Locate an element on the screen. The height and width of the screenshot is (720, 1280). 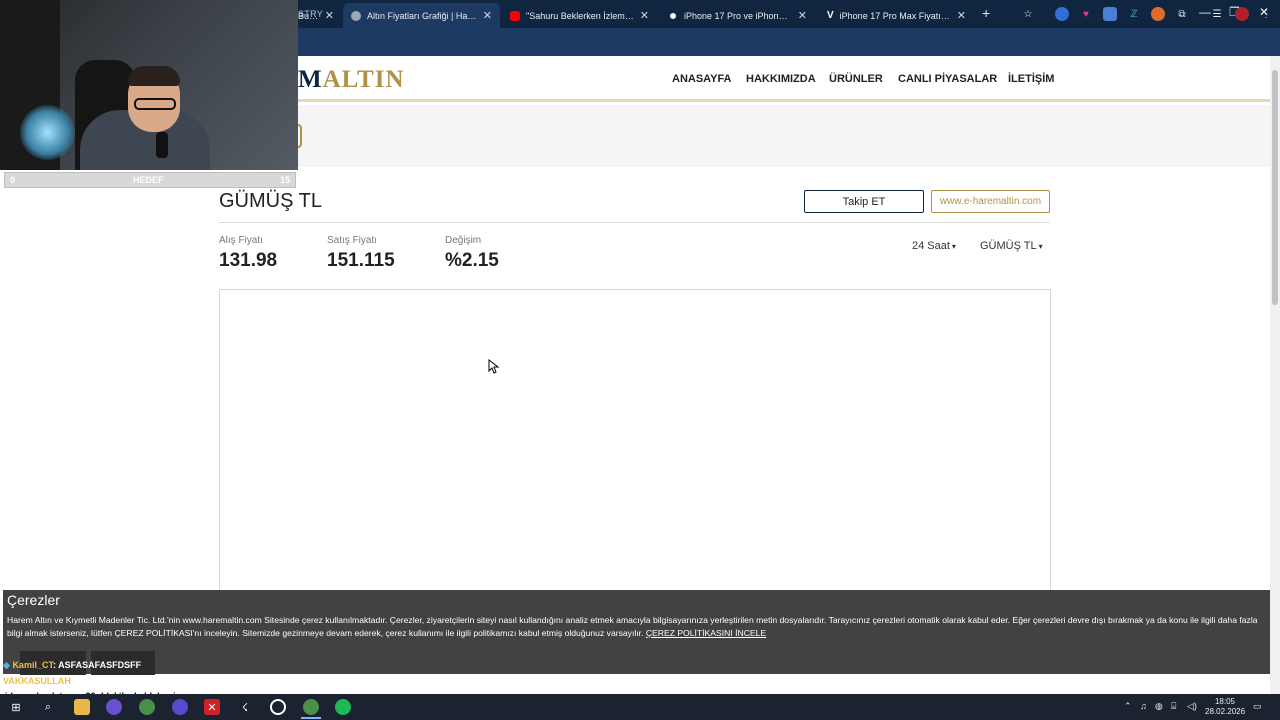
puzzle-icon: ⧉ is located at coordinates (1182, 14).